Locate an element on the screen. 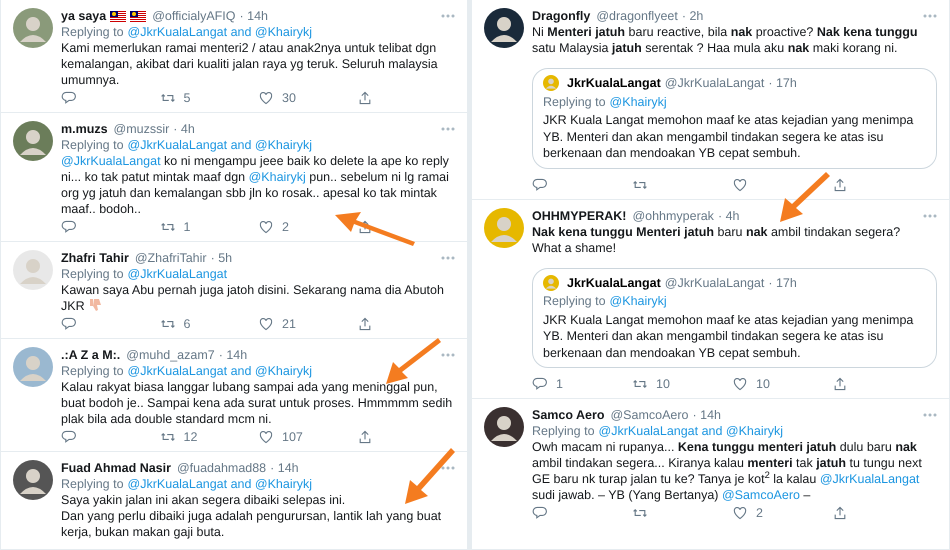 This screenshot has width=950, height=550. retweet-count: 12 is located at coordinates (191, 437).